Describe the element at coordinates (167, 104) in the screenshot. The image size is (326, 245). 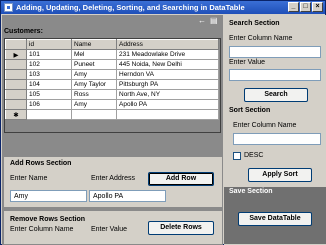
I see `cell-address: Apollo PA` at that location.